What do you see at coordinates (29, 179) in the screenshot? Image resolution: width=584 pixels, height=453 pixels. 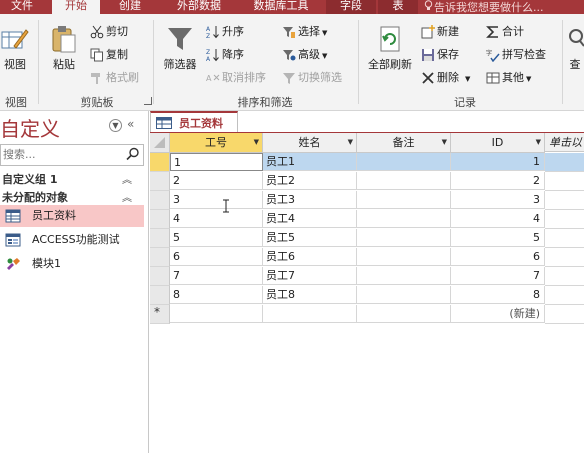 I see `nav-group-custom-1: 自定义组 1` at bounding box center [29, 179].